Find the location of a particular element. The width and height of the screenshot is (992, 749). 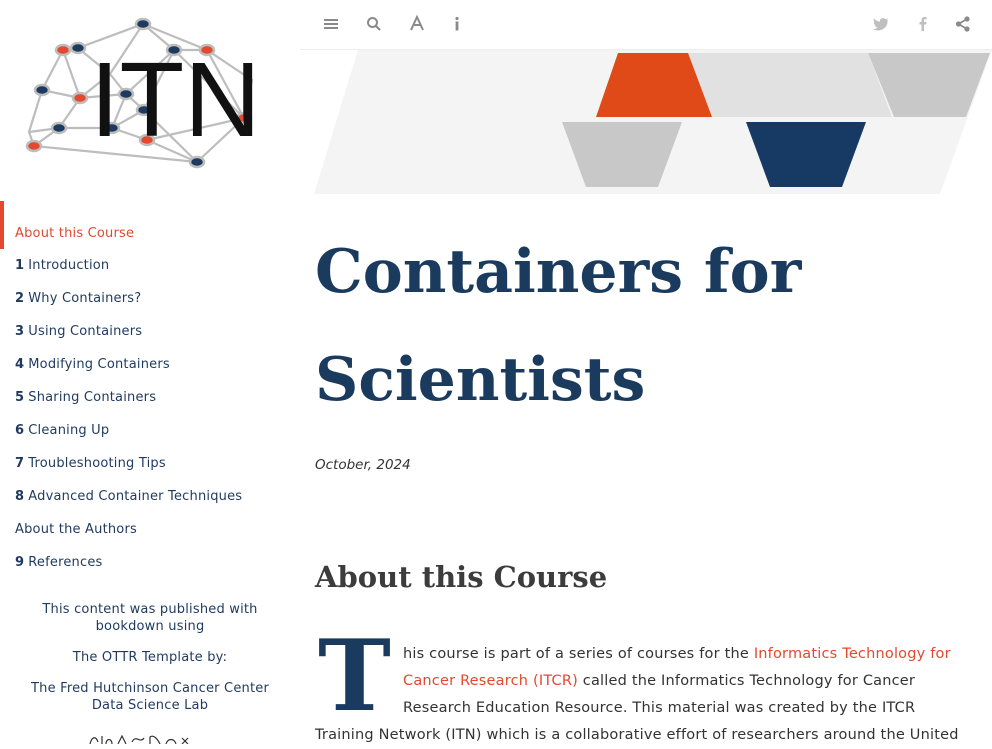

toc-label: Cleaning Up is located at coordinates (69, 430).